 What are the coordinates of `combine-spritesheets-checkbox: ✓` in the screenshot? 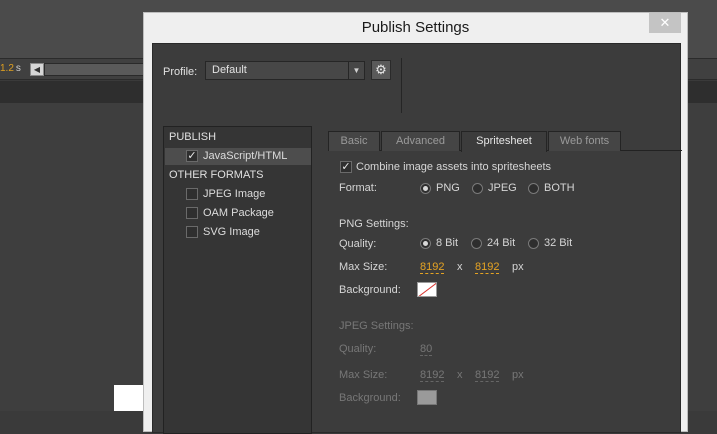 It's located at (346, 167).